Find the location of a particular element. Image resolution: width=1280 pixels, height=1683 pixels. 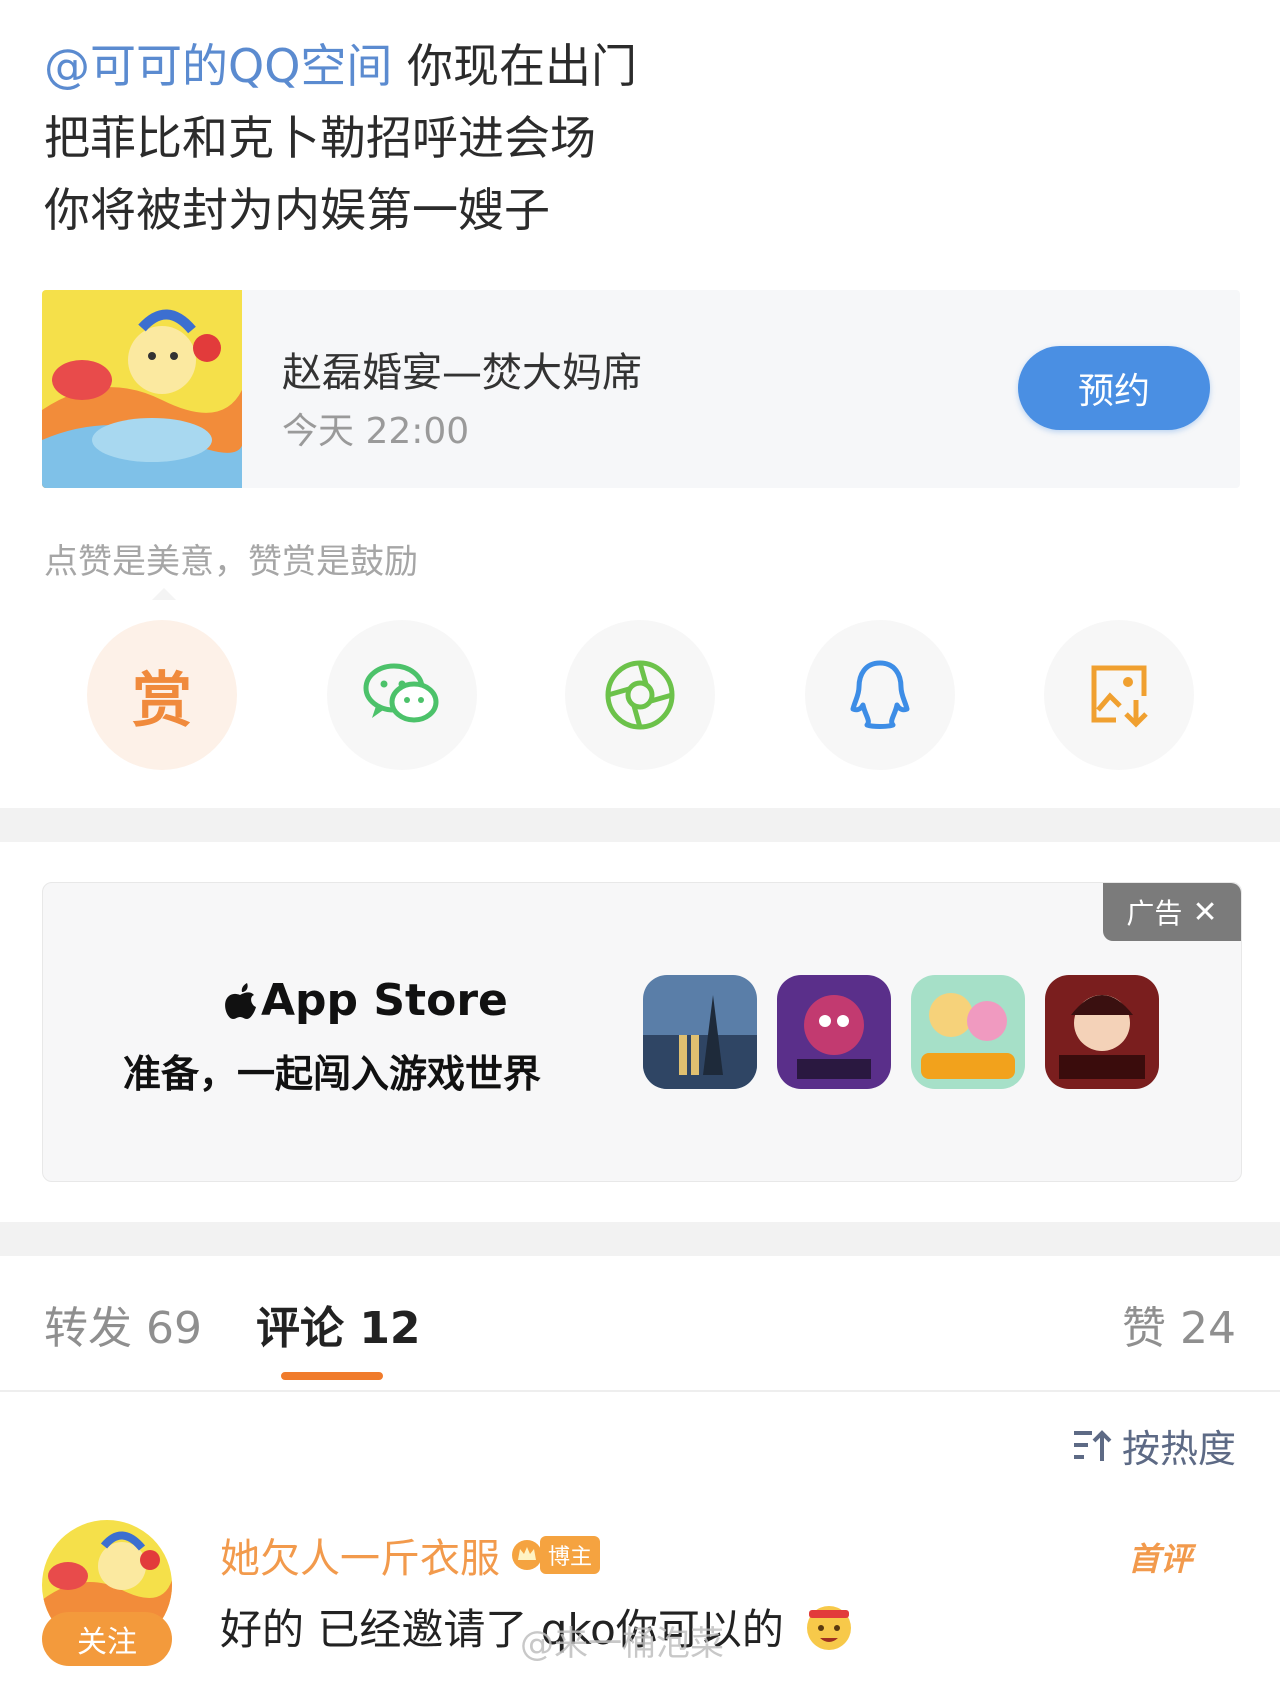

badge-label: 博主 is located at coordinates (570, 1555).